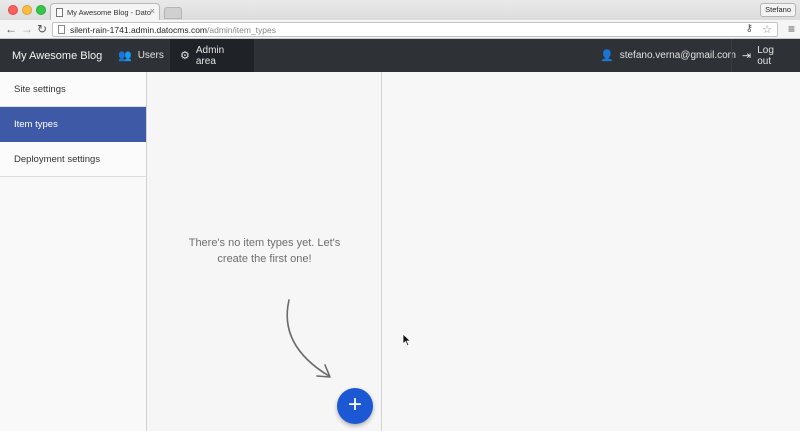 The image size is (800, 431). Describe the element at coordinates (125, 56) in the screenshot. I see `users-icon: 👥` at that location.